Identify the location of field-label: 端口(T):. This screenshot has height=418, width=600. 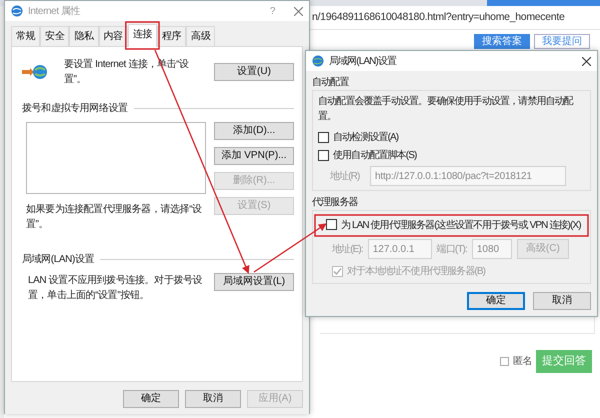
(451, 249).